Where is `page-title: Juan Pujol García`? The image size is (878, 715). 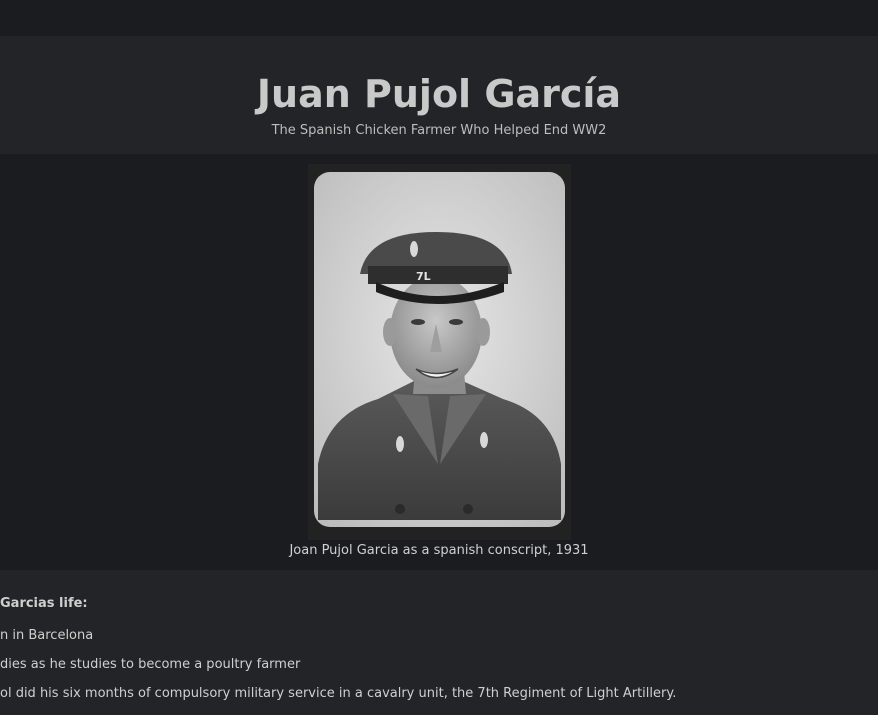
page-title: Juan Pujol García is located at coordinates (439, 94).